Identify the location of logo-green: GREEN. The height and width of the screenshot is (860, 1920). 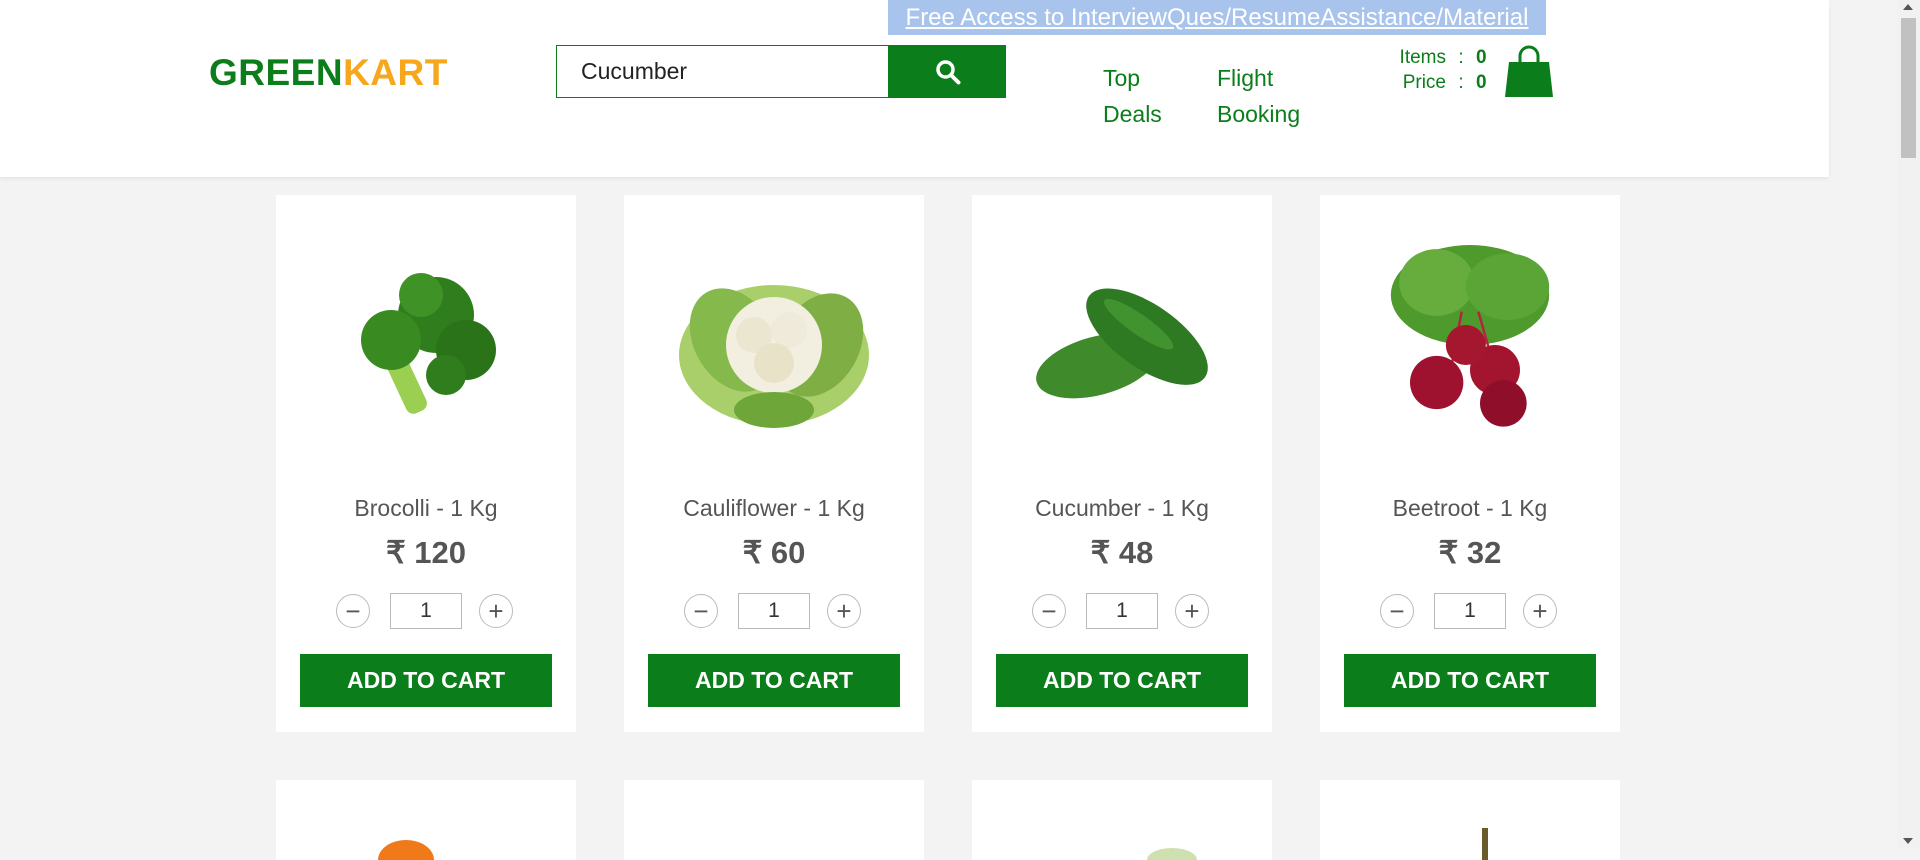
(276, 72).